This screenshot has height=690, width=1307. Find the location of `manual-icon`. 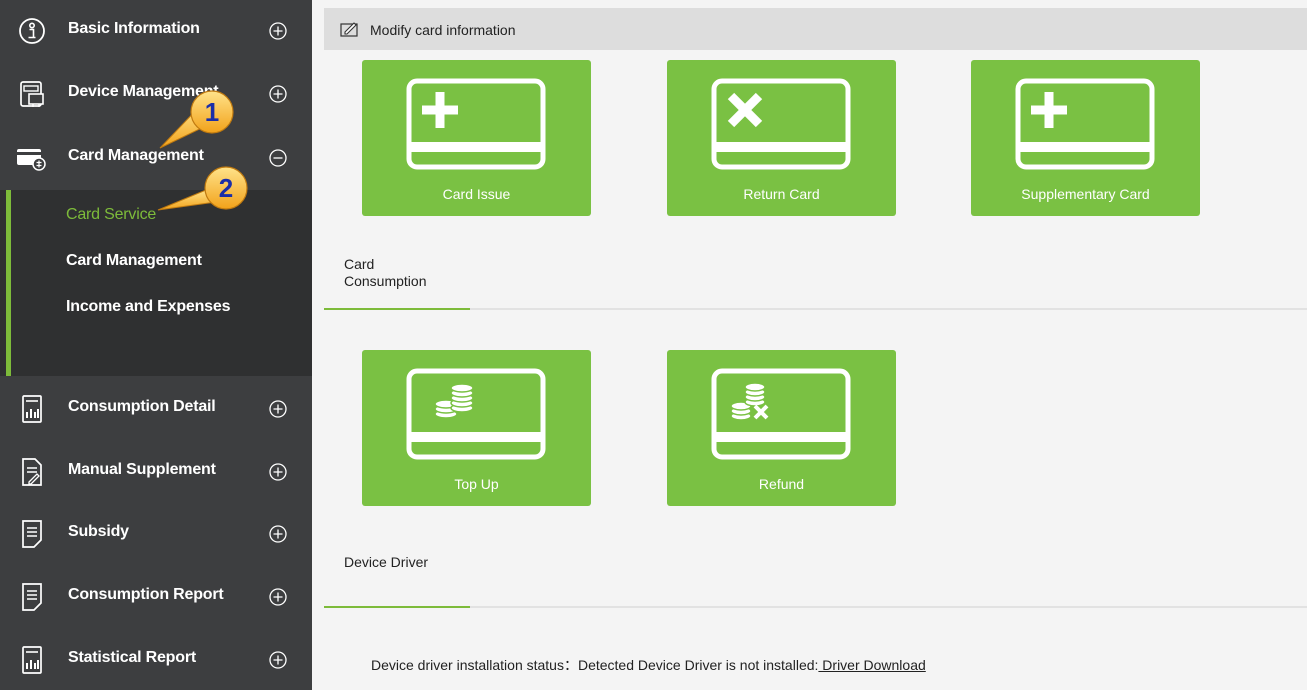

manual-icon is located at coordinates (32, 472).